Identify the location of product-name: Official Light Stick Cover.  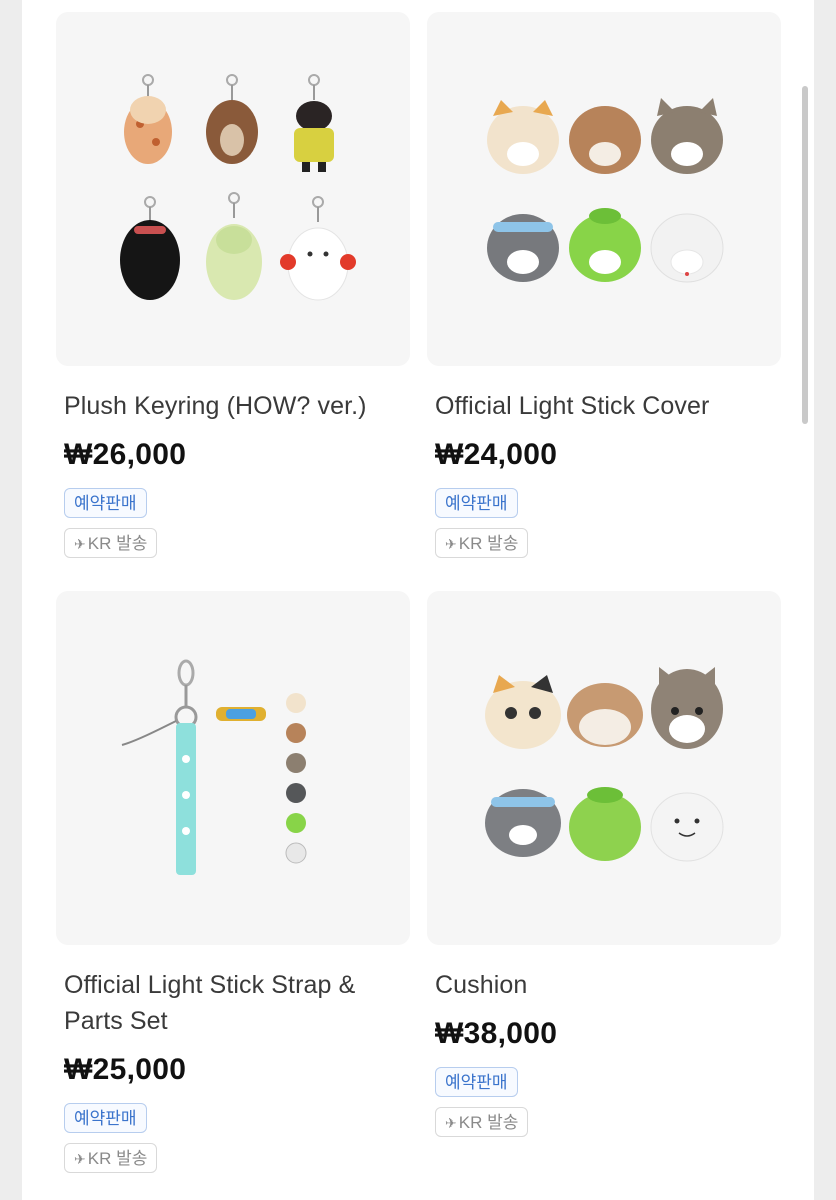
(604, 406).